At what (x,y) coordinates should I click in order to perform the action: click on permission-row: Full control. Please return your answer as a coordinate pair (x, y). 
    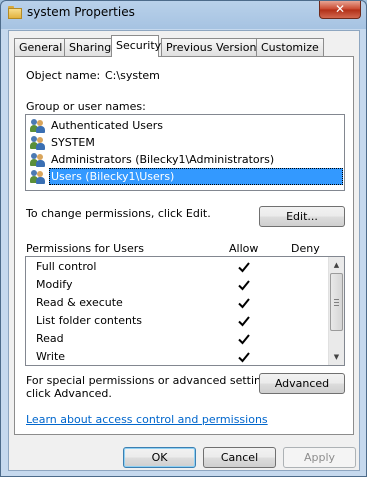
    Looking at the image, I should click on (66, 266).